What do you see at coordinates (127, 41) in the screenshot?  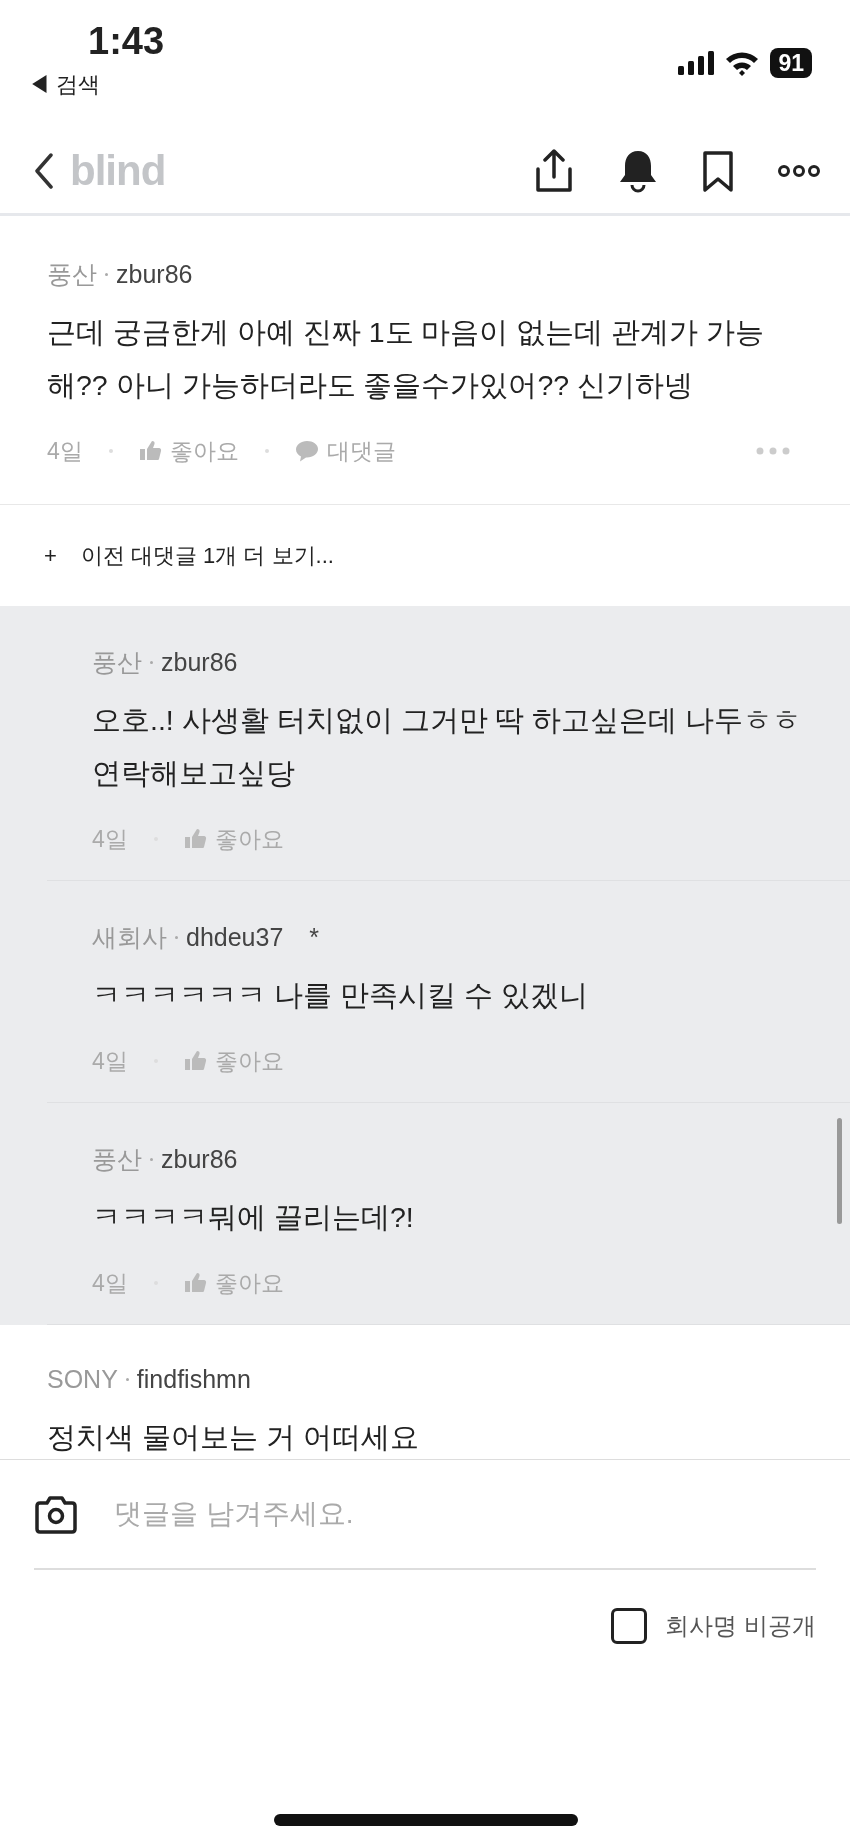 I see `status-time: 1:43` at bounding box center [127, 41].